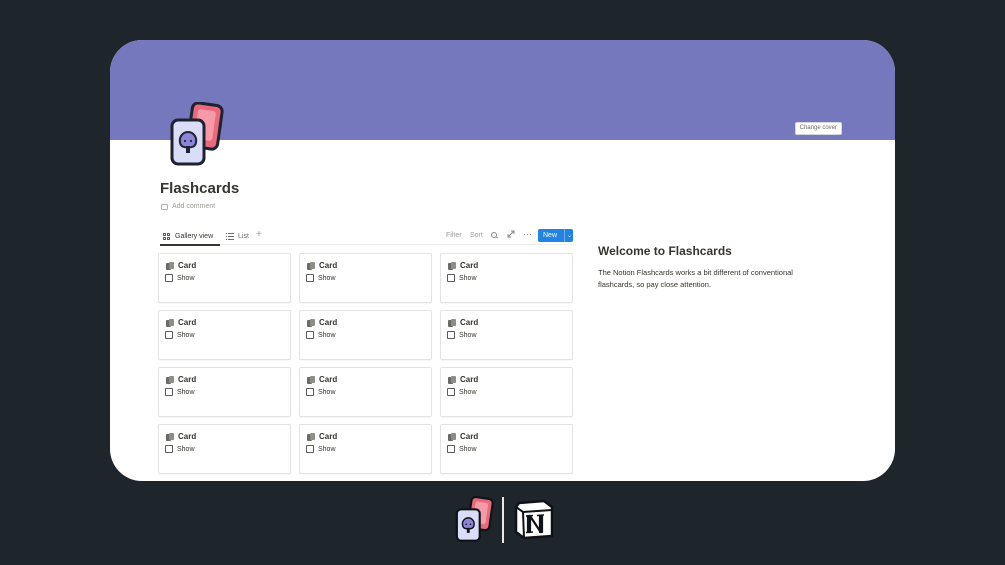 This screenshot has width=1005, height=565. I want to click on add-comment-button: Add comment, so click(188, 206).